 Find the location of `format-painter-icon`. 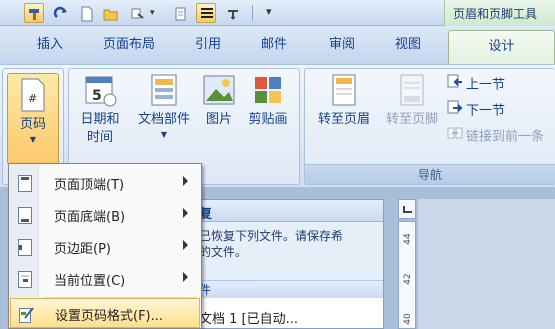

format-painter-icon is located at coordinates (34, 13).